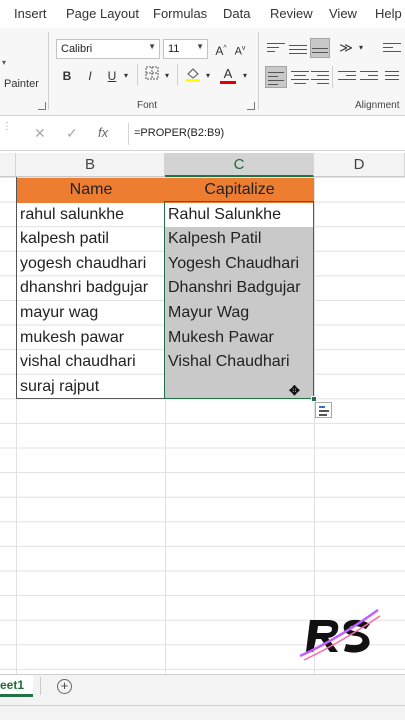  What do you see at coordinates (323, 410) in the screenshot?
I see `quick-analysis-icon` at bounding box center [323, 410].